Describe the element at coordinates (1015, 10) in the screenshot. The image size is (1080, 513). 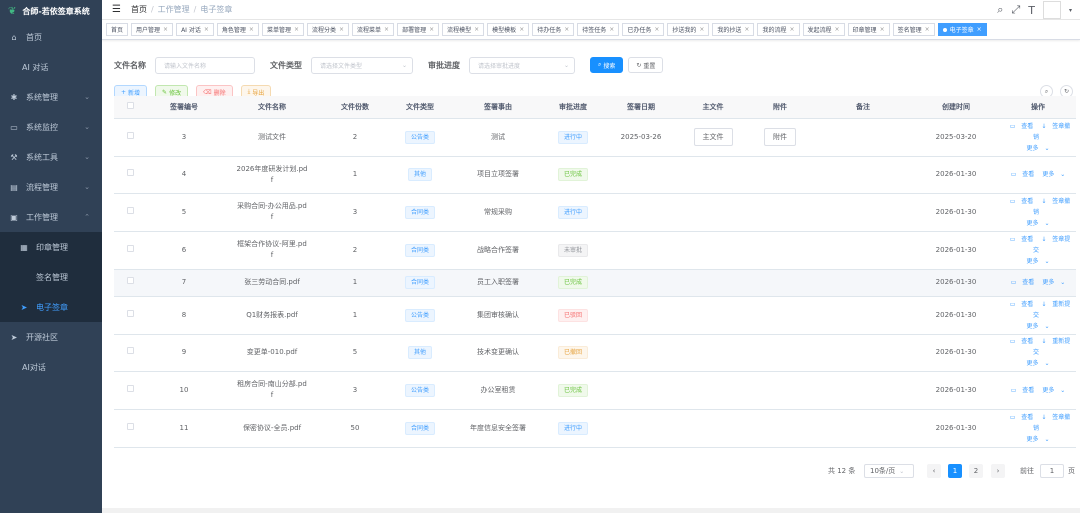
I see `fullscreen-icon: ⤢` at that location.